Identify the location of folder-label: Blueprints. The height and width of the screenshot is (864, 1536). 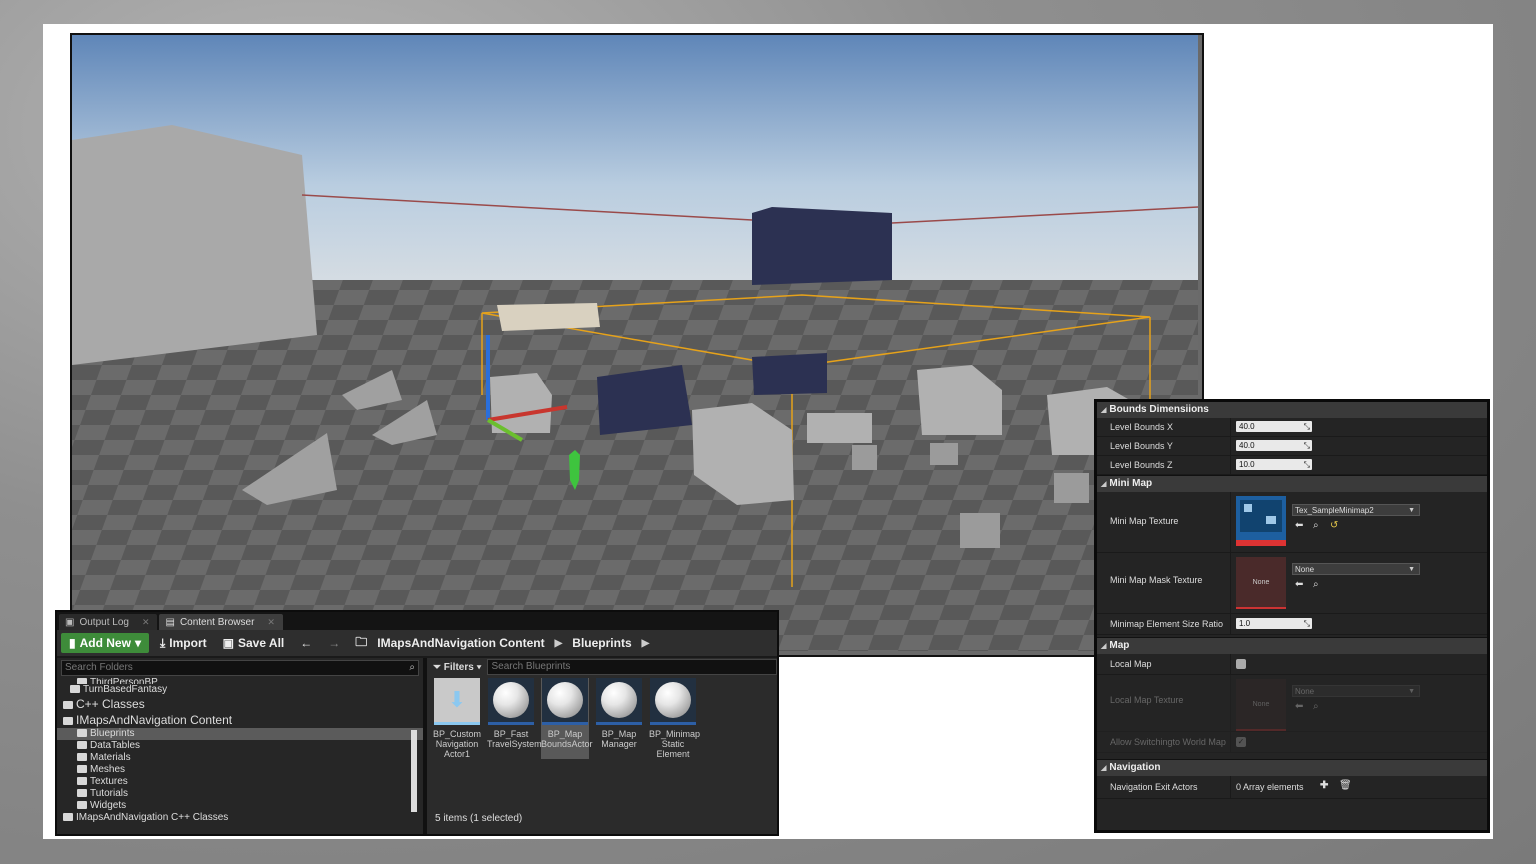
(112, 733).